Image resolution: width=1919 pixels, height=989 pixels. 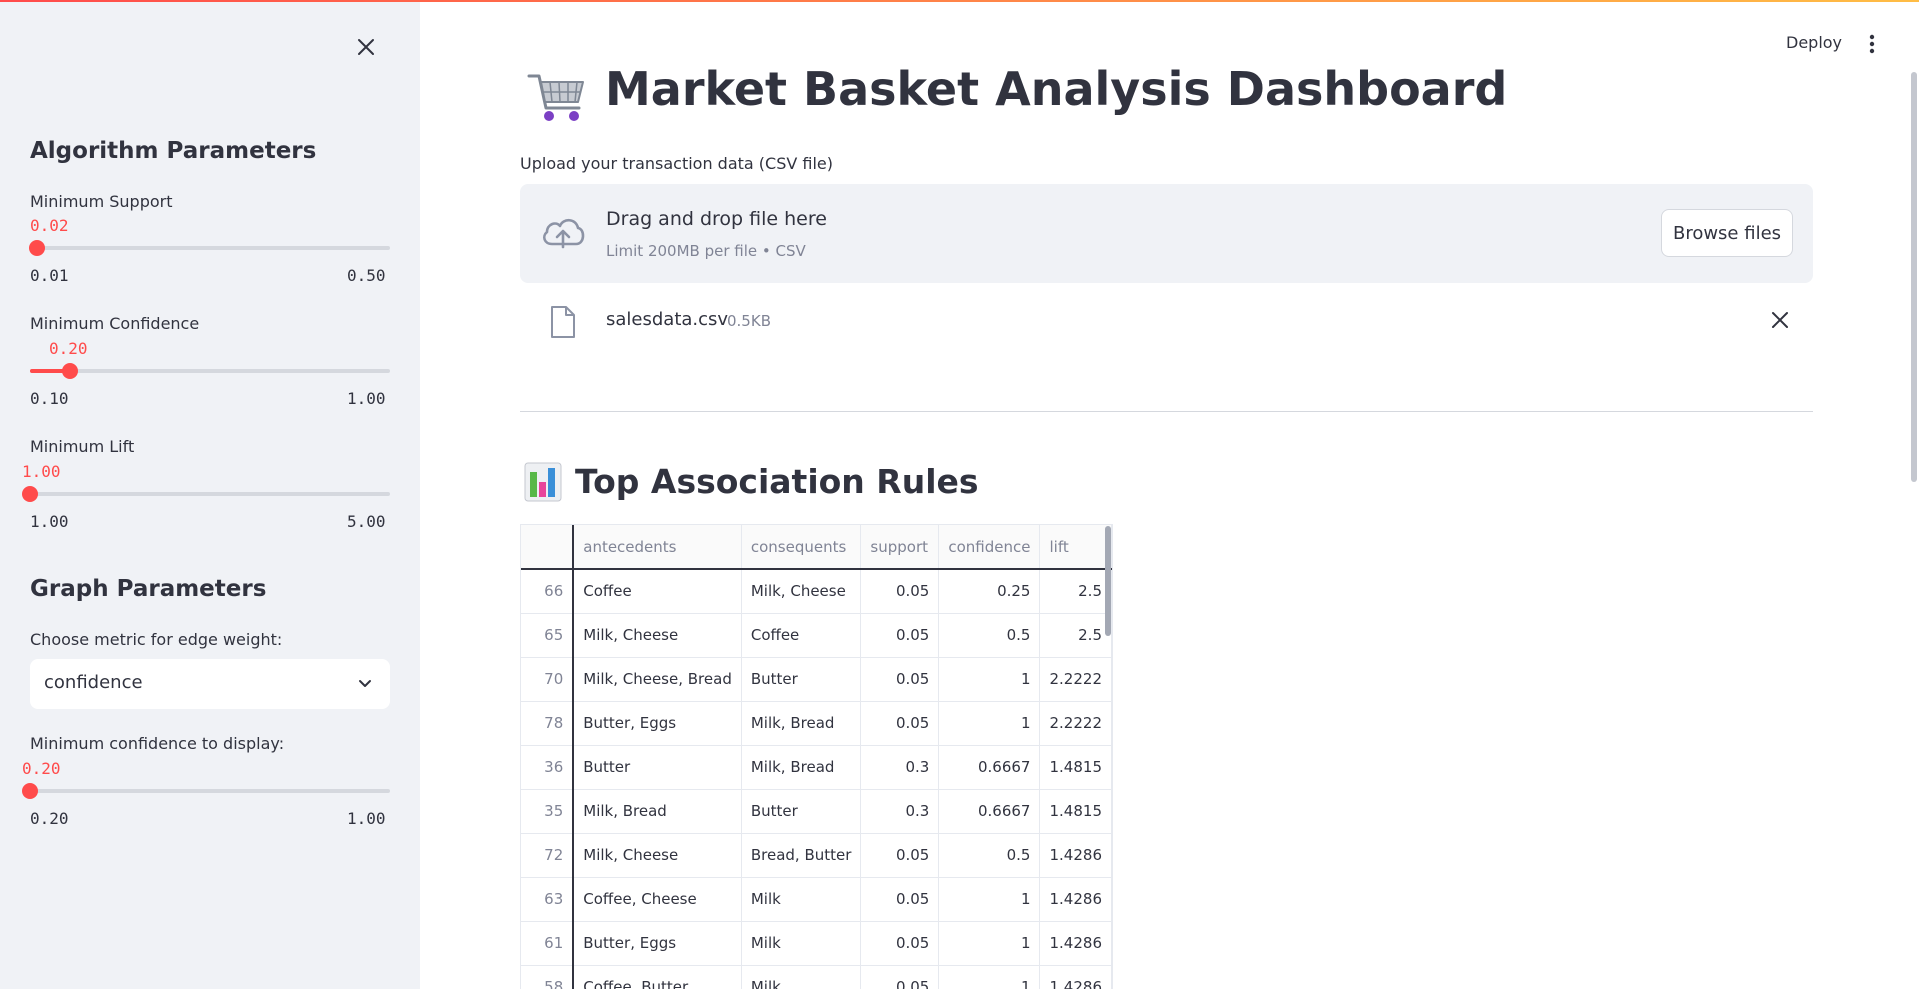 What do you see at coordinates (801, 855) in the screenshot?
I see `table-cell: Bread, Butter` at bounding box center [801, 855].